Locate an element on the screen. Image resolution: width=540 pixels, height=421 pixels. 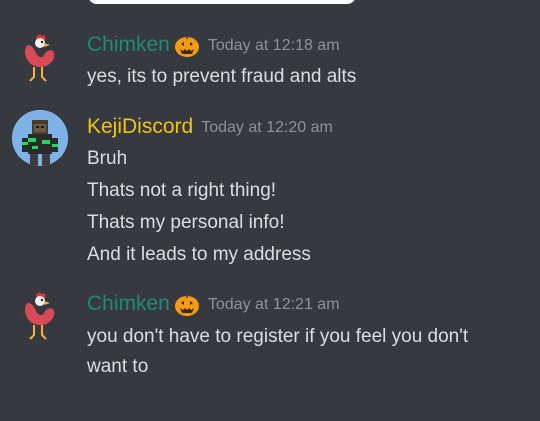
minecraft-skin-avatar is located at coordinates (40, 138).